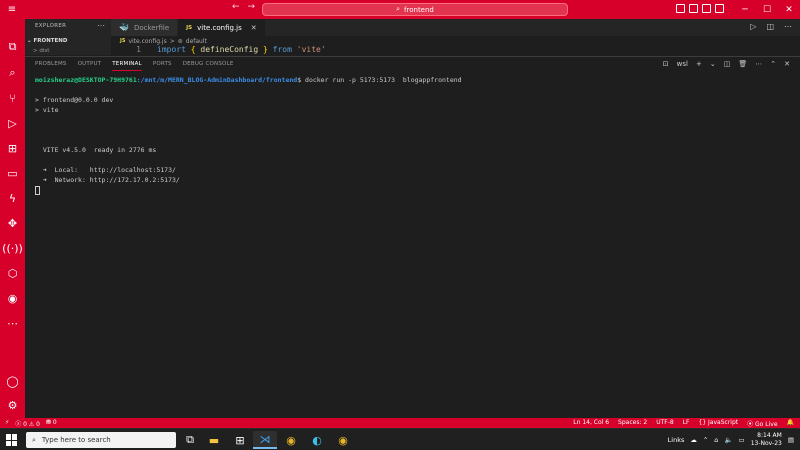  Describe the element at coordinates (44, 51) in the screenshot. I see `tree-item-label: dist` at that location.